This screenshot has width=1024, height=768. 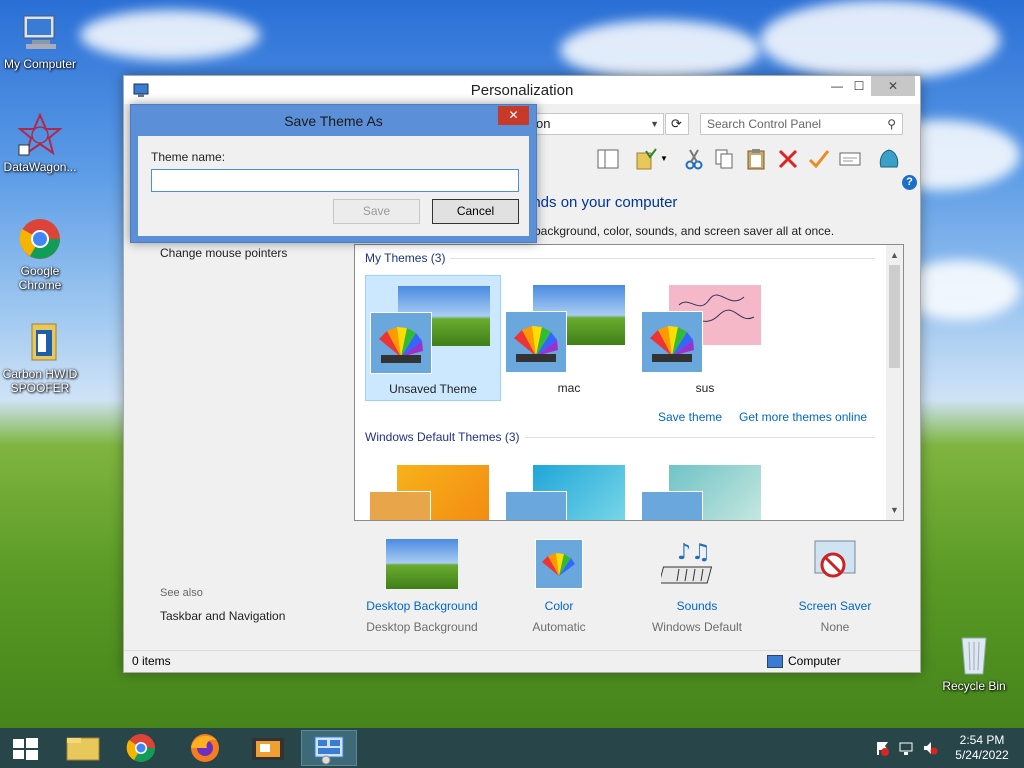 What do you see at coordinates (974, 686) in the screenshot?
I see `desktop-icon-label: Recycle Bin` at bounding box center [974, 686].